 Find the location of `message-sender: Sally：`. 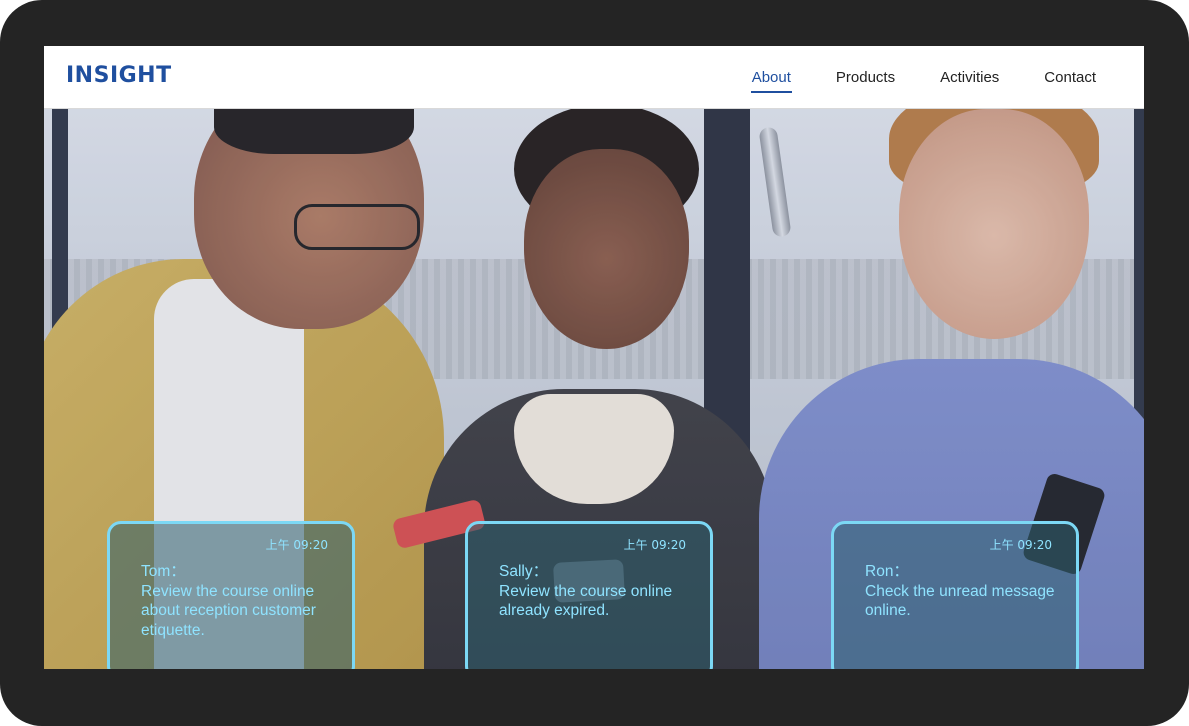

message-sender: Sally： is located at coordinates (524, 571).